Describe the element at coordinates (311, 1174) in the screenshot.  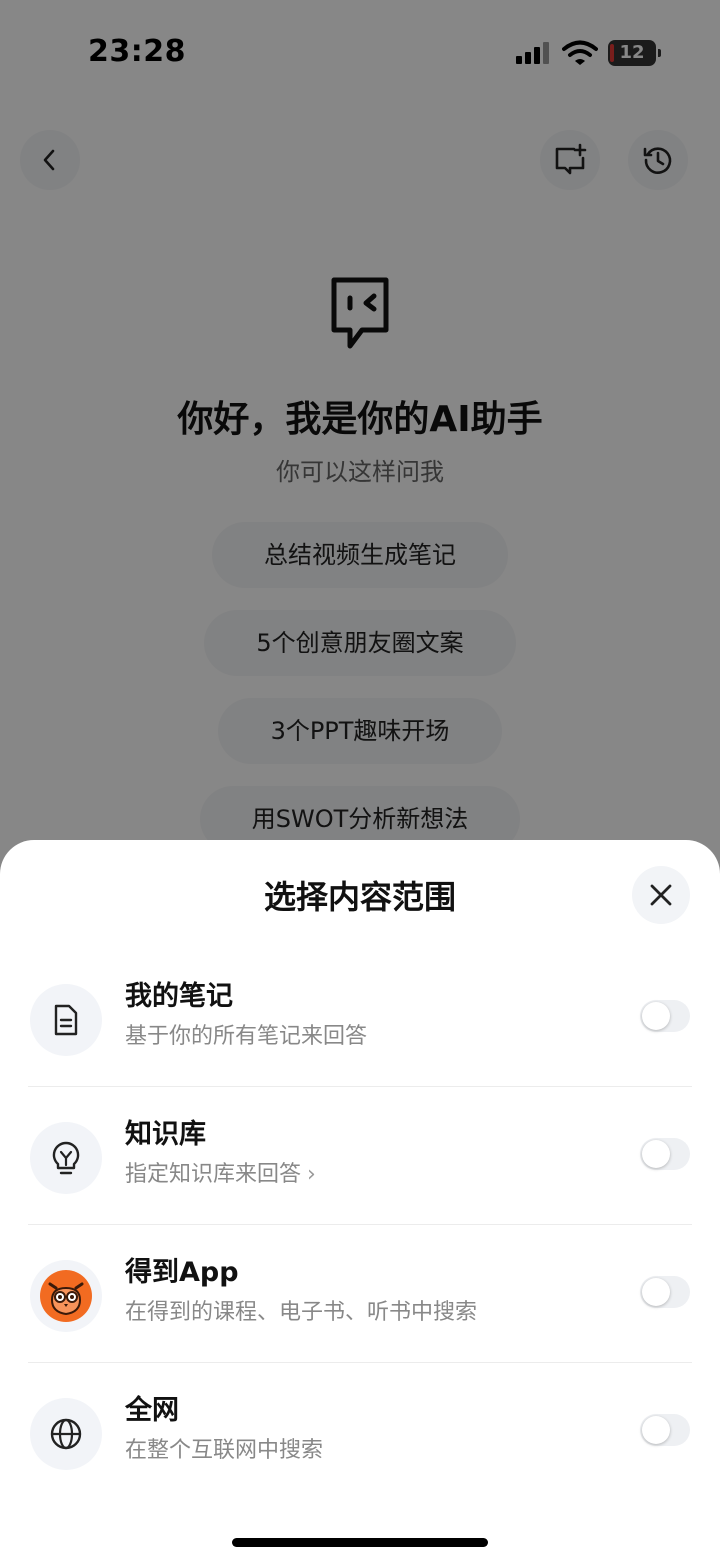
I see `chevron-right-icon: ›` at that location.